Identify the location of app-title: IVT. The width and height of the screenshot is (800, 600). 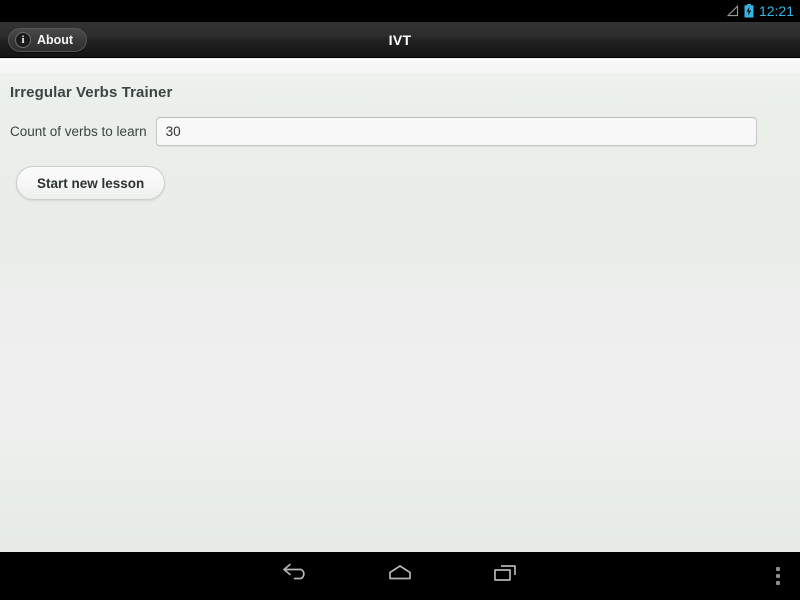
(400, 40).